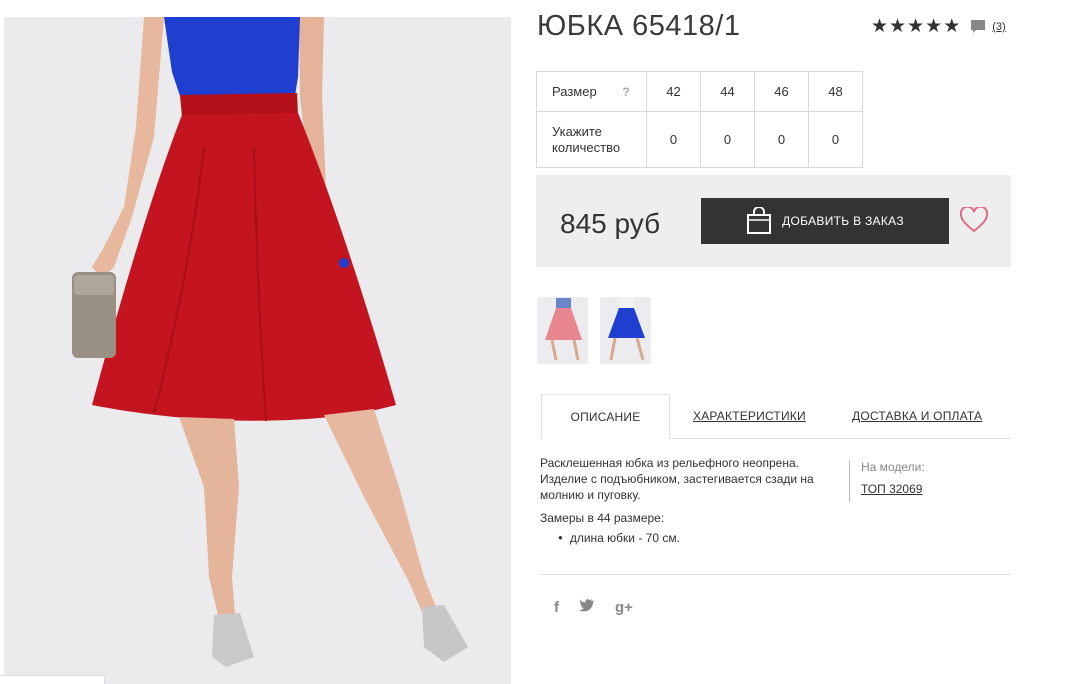 The height and width of the screenshot is (684, 1087). I want to click on tab-characteristics: ХАРАКТЕРИСТИКИ, so click(749, 416).